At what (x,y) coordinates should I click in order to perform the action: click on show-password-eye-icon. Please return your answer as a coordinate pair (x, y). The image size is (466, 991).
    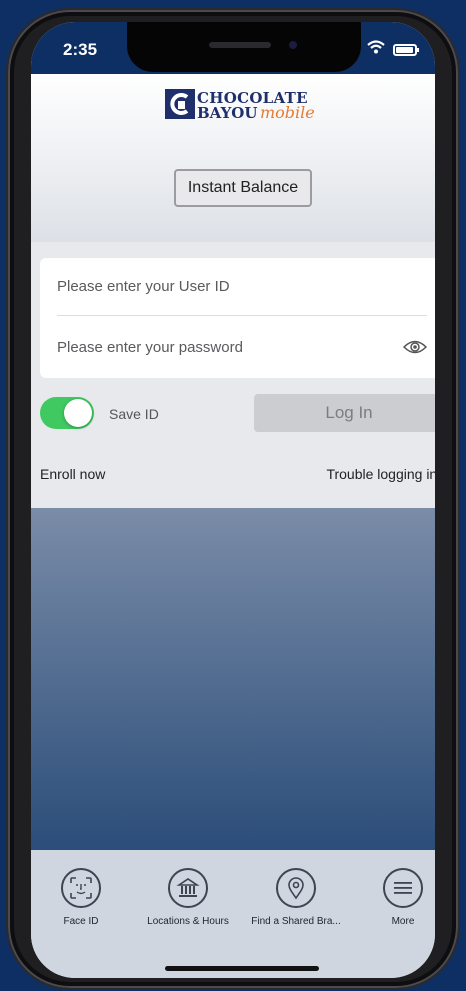
    Looking at the image, I should click on (415, 347).